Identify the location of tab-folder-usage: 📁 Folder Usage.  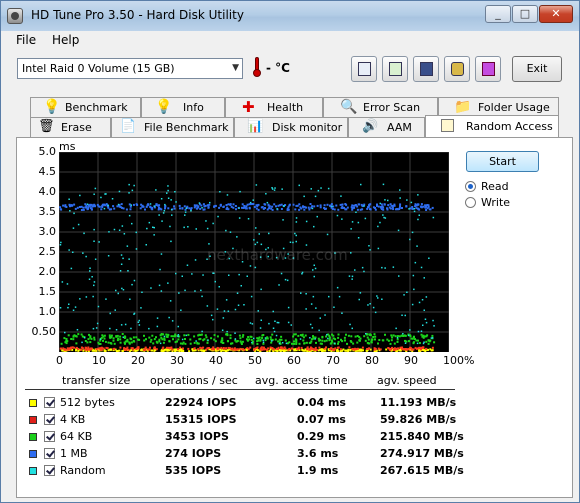
(498, 107).